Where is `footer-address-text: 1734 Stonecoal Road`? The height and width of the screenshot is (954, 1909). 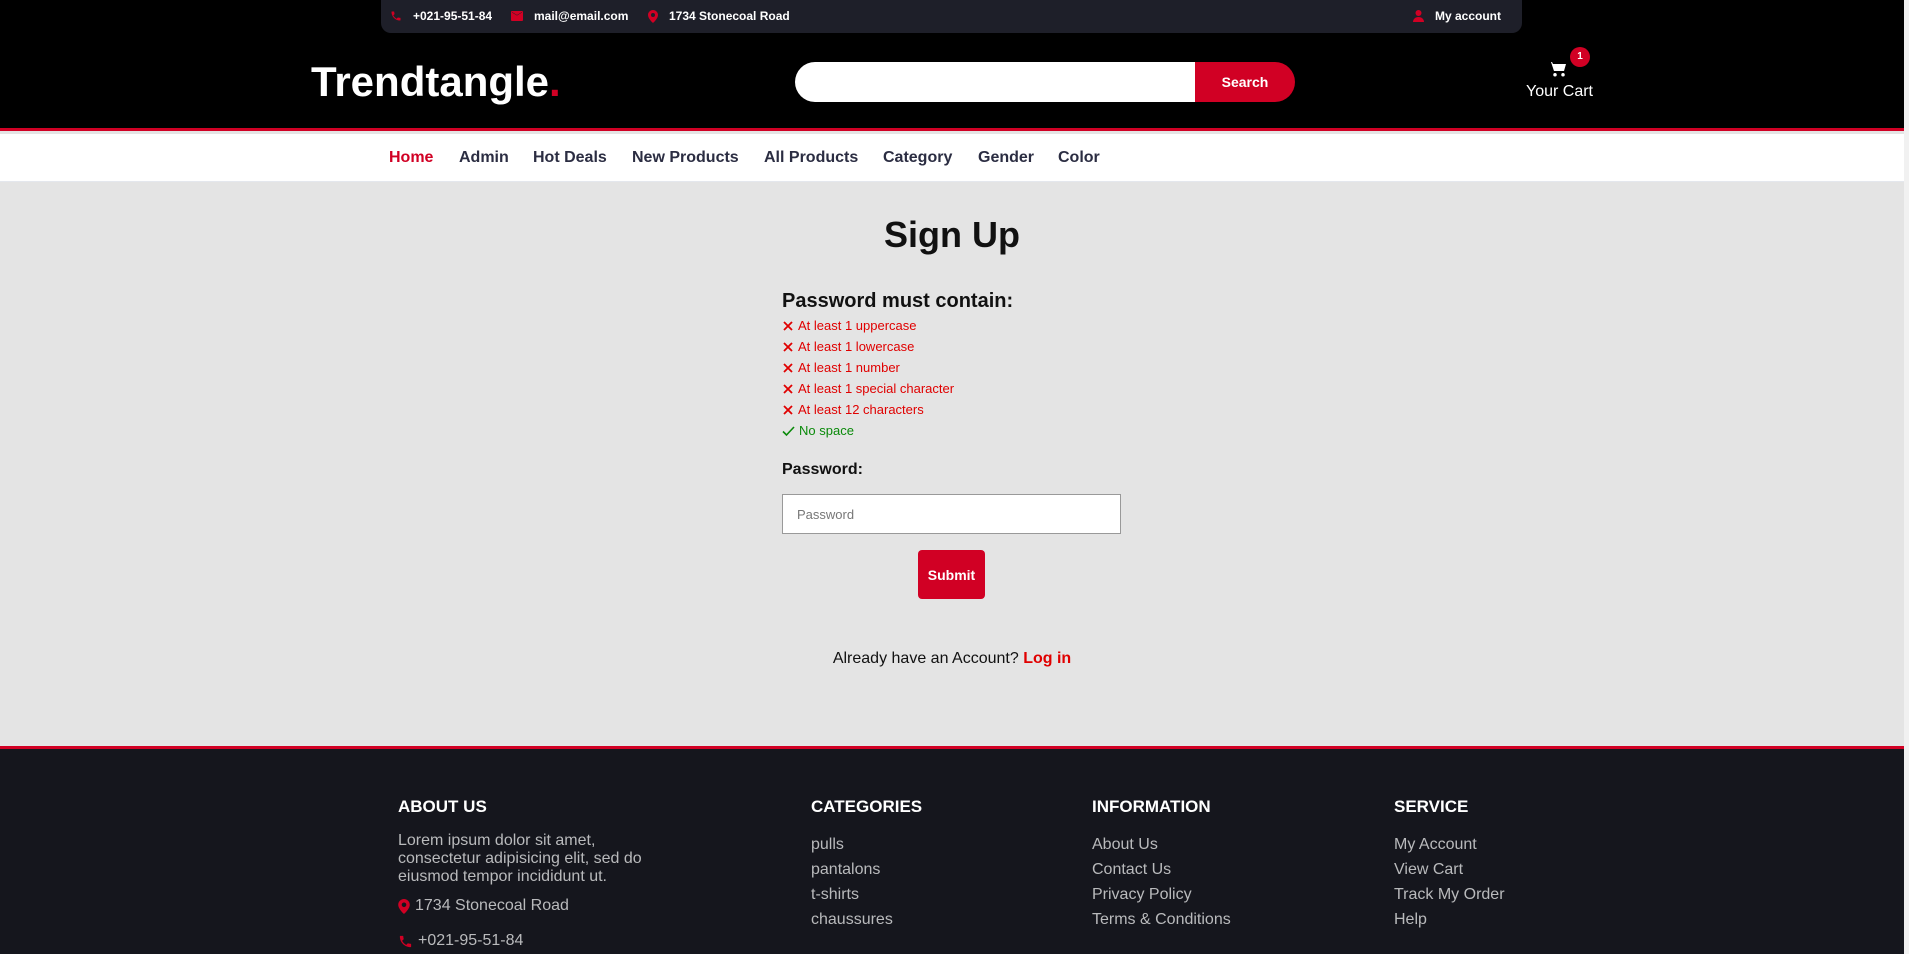
footer-address-text: 1734 Stonecoal Road is located at coordinates (492, 905).